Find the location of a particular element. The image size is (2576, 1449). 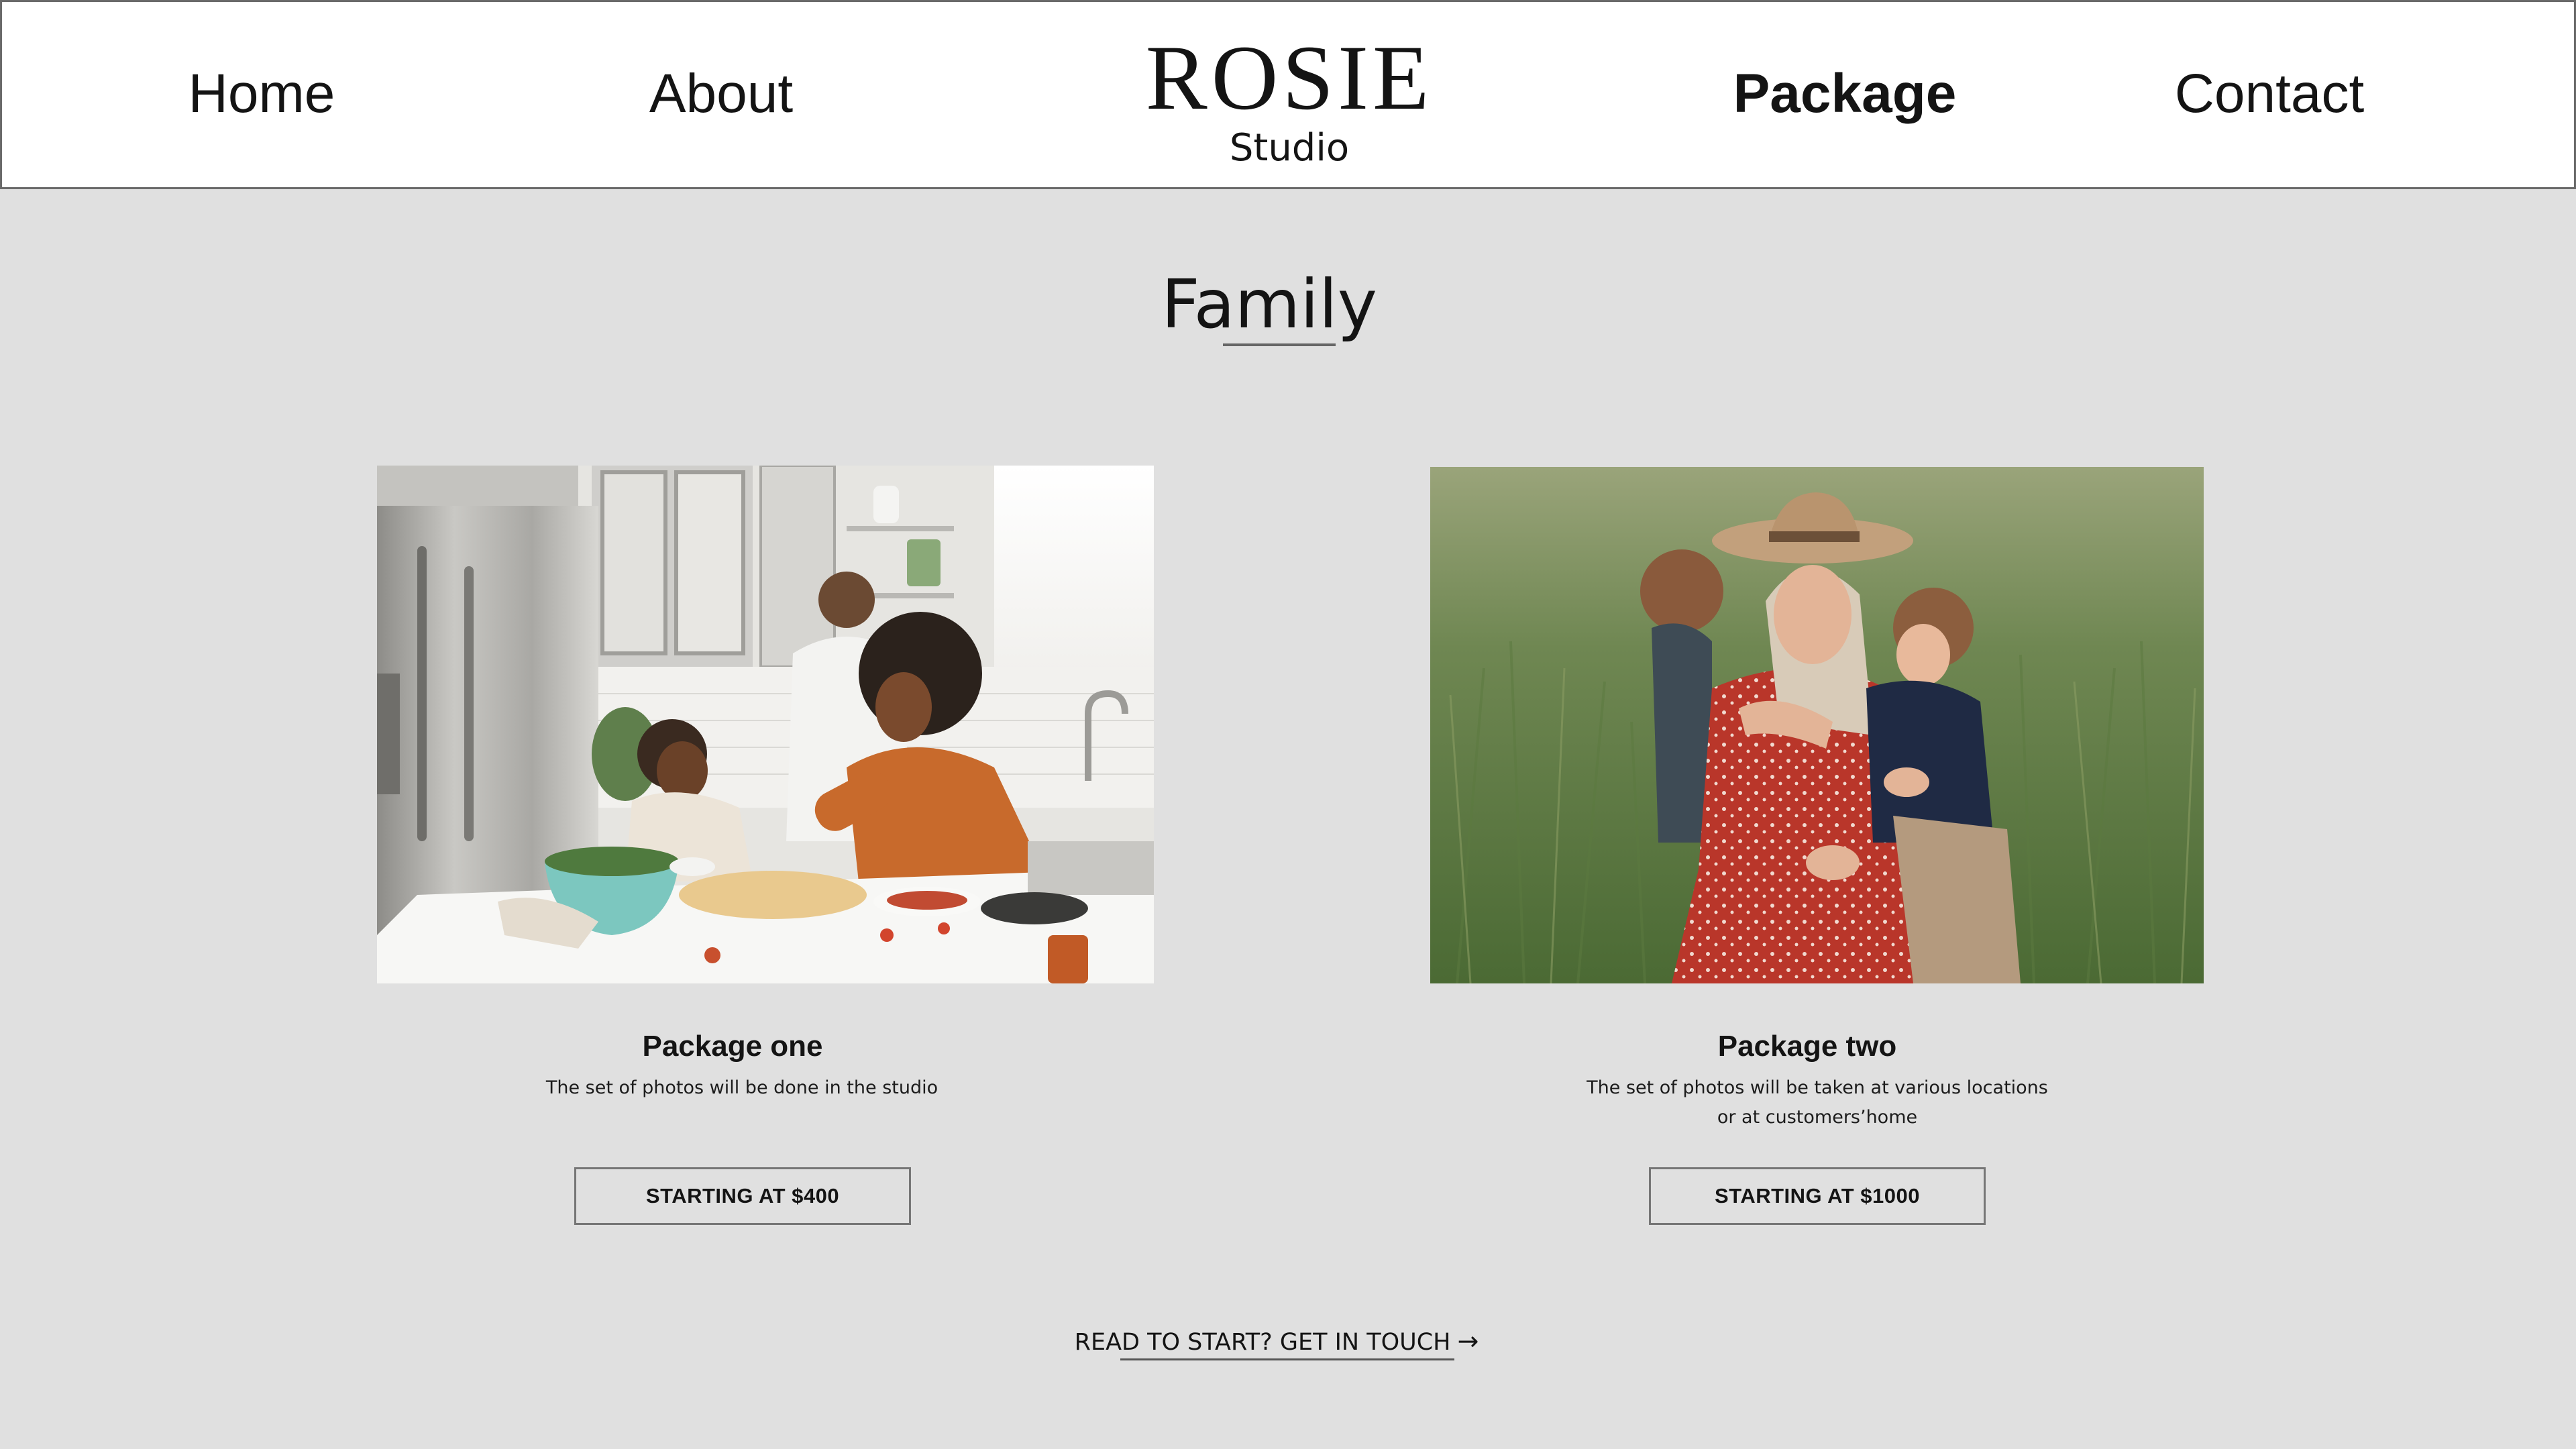

get-in-touch-link: READ TO START? GET IN TOUCH → is located at coordinates (1277, 1341).